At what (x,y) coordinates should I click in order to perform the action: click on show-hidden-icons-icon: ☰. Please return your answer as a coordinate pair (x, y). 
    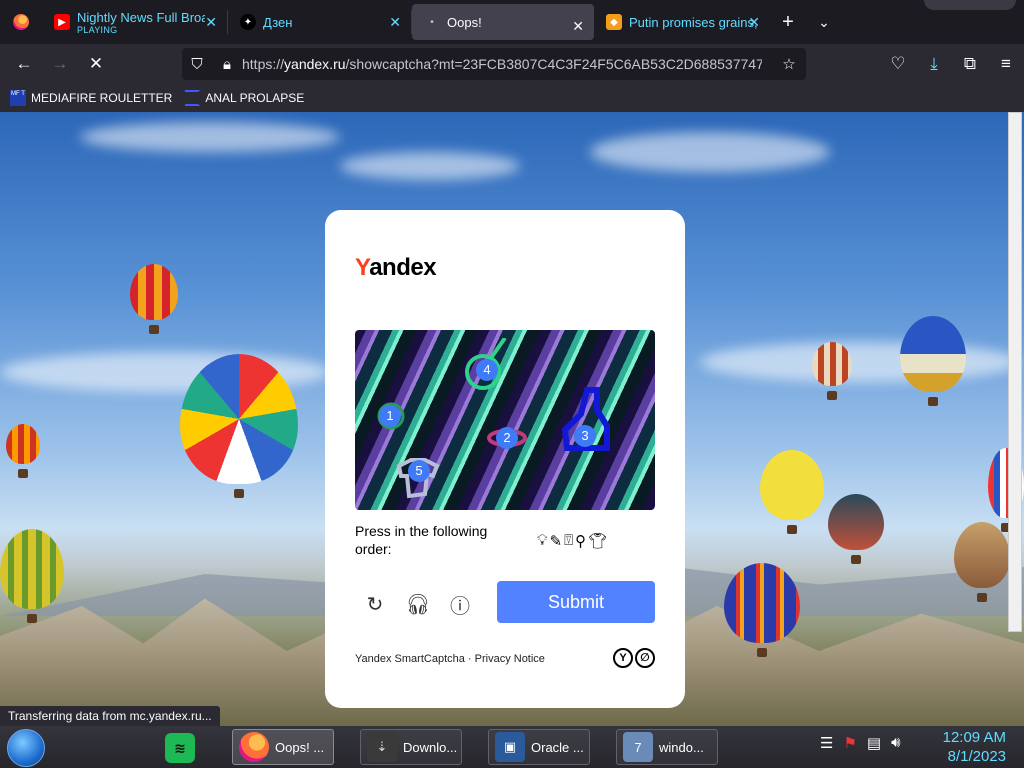
    Looking at the image, I should click on (826, 743).